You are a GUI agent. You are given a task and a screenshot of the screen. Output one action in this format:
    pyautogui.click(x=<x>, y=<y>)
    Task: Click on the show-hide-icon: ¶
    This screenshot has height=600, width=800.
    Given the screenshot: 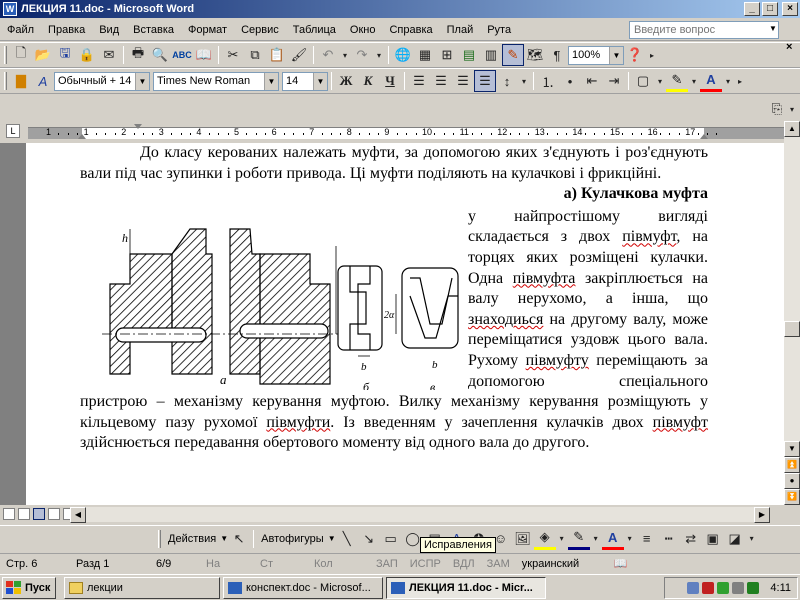 What is the action you would take?
    pyautogui.click(x=557, y=55)
    